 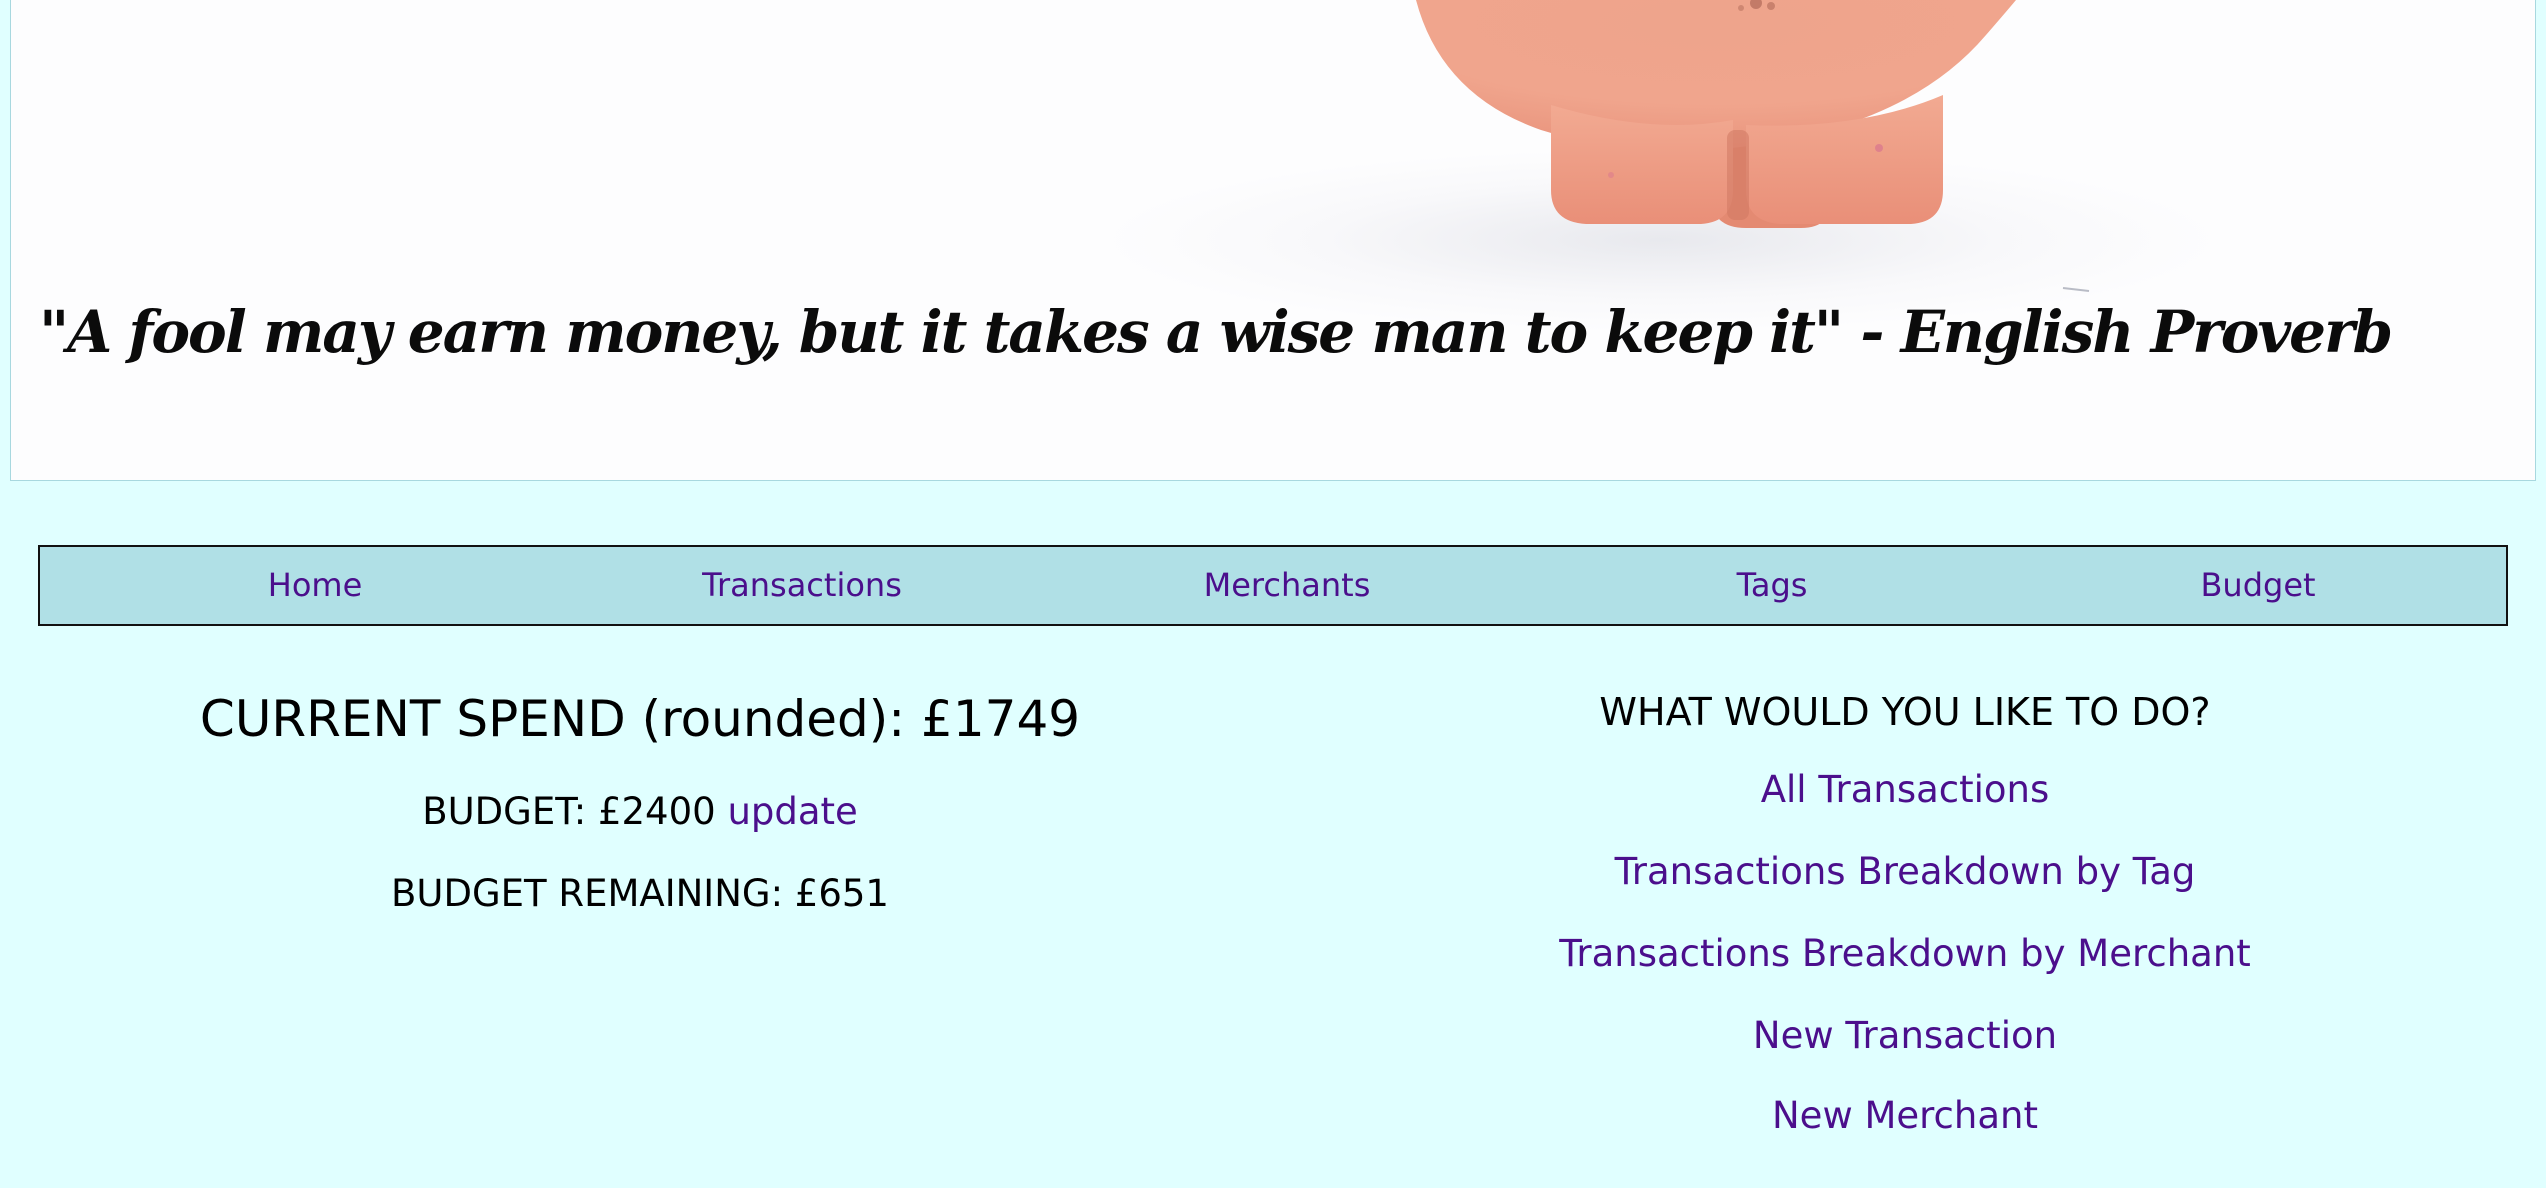 What do you see at coordinates (1905, 789) in the screenshot?
I see `all-transactions-link: All Transactions` at bounding box center [1905, 789].